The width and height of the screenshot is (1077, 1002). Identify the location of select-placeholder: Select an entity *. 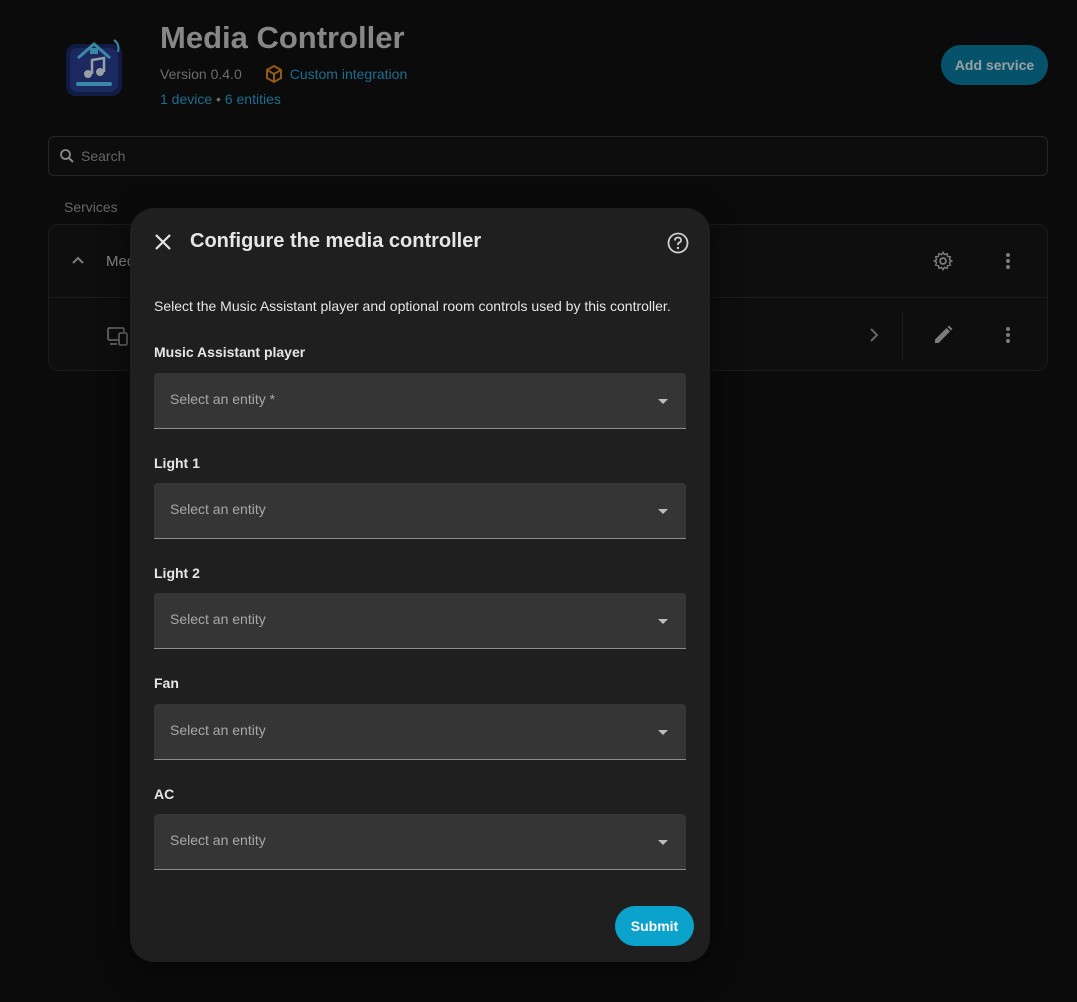
(223, 399).